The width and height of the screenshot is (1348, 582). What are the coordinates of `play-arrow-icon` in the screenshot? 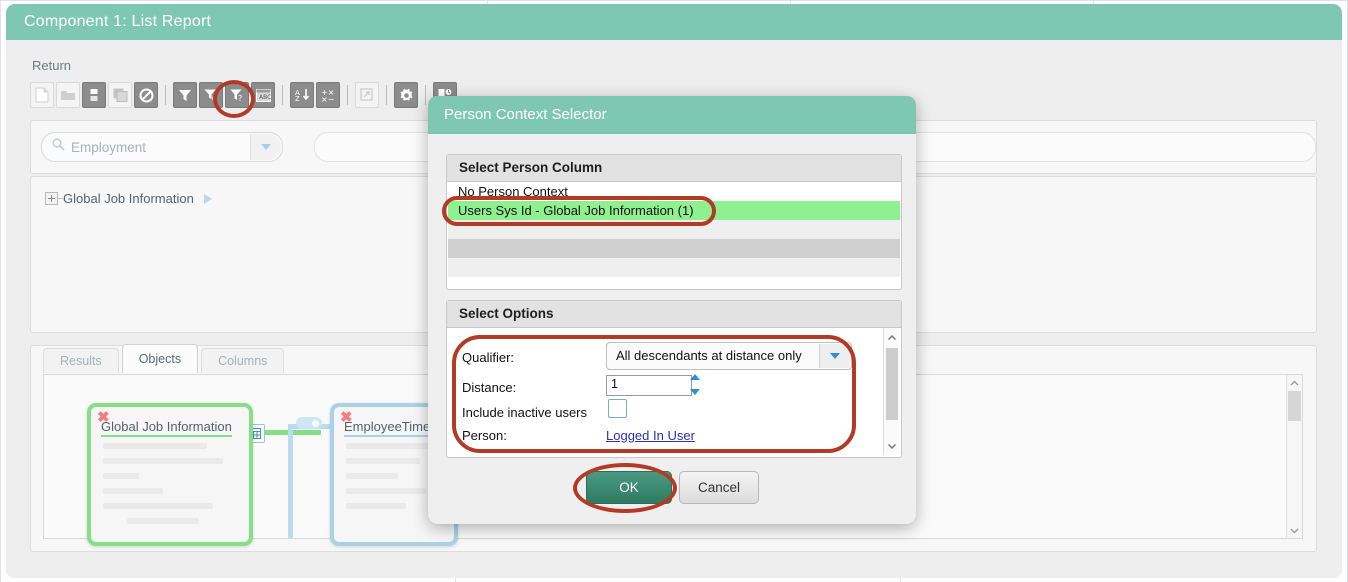 It's located at (207, 198).